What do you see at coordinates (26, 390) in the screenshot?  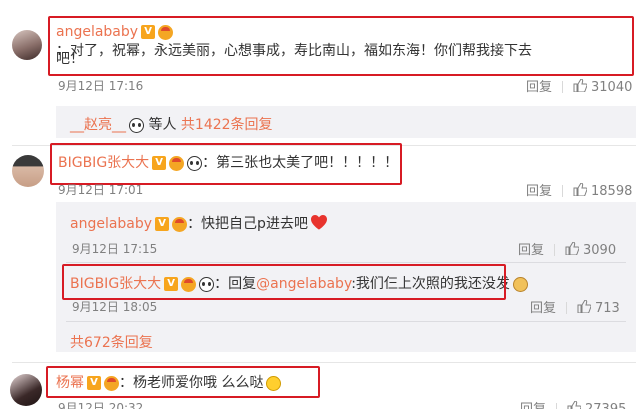 I see `avatar-yangmi` at bounding box center [26, 390].